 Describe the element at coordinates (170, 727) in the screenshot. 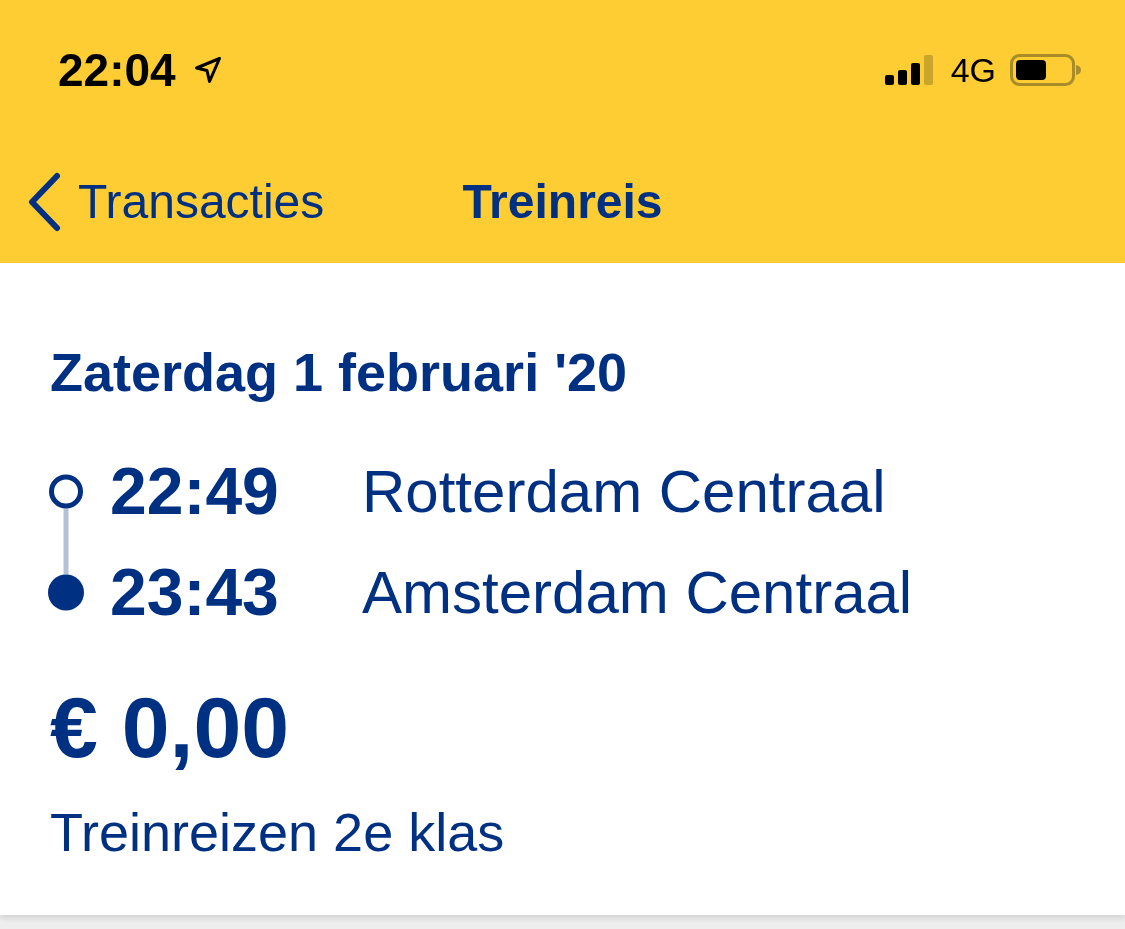

I see `price-amount: € 0,00` at that location.